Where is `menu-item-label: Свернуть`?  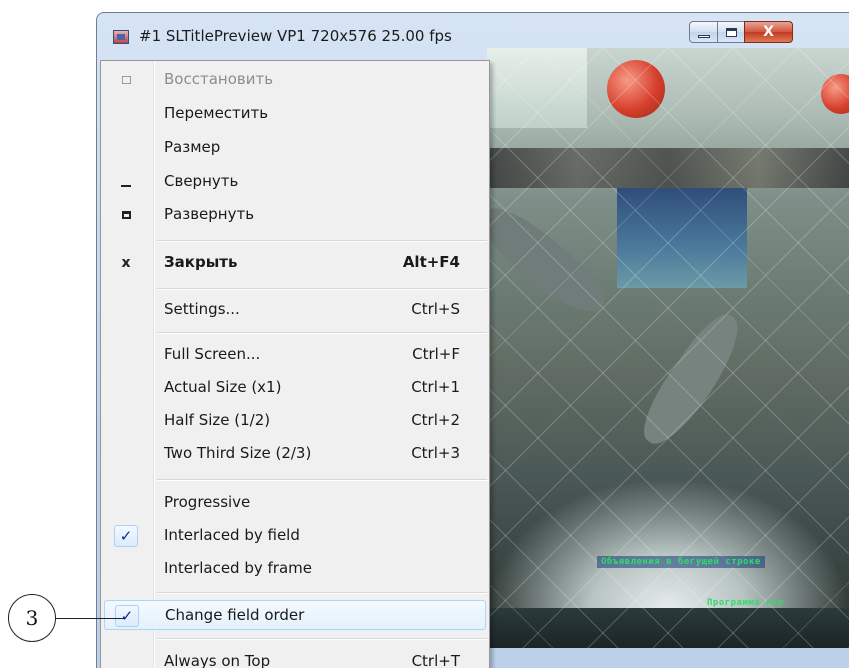 menu-item-label: Свернуть is located at coordinates (201, 181).